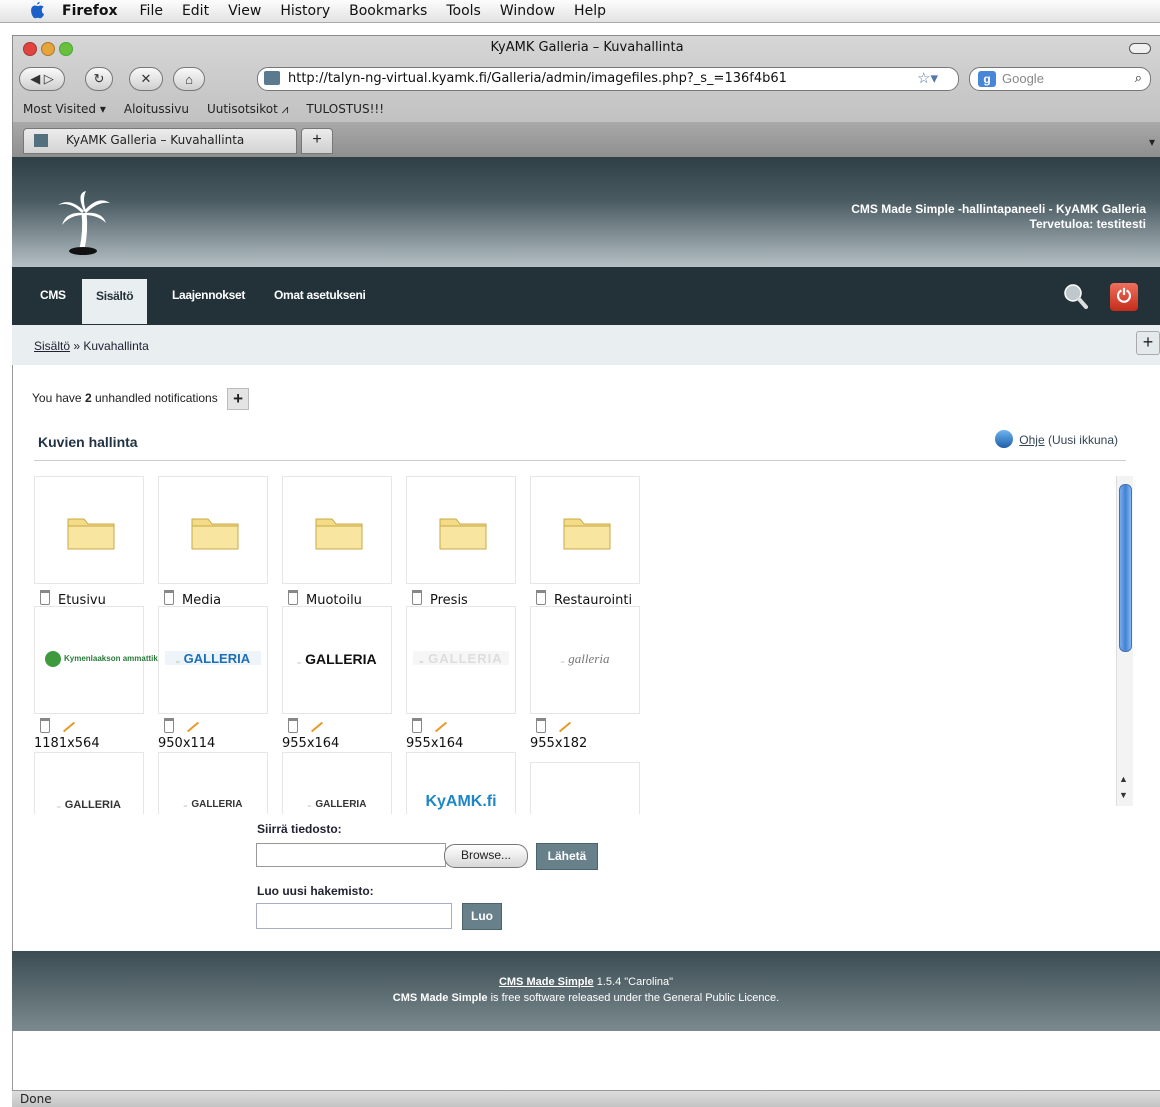 This screenshot has height=1107, width=1160. I want to click on reload-button: ↻, so click(99, 79).